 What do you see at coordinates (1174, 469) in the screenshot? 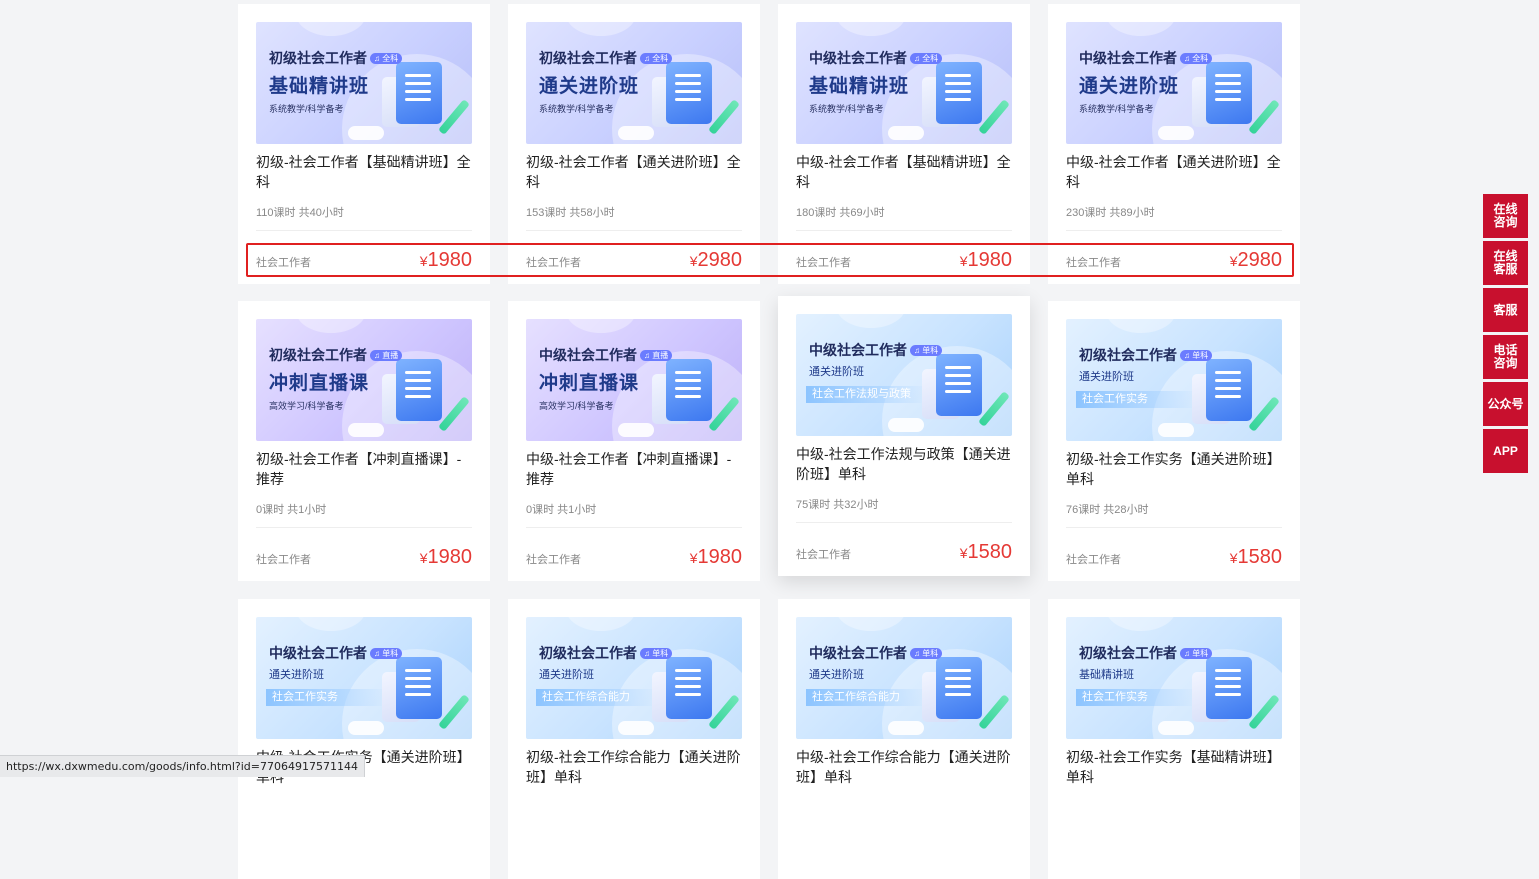
I see `course-title: 初级-社会工作实务【通关进阶班】单科` at bounding box center [1174, 469].